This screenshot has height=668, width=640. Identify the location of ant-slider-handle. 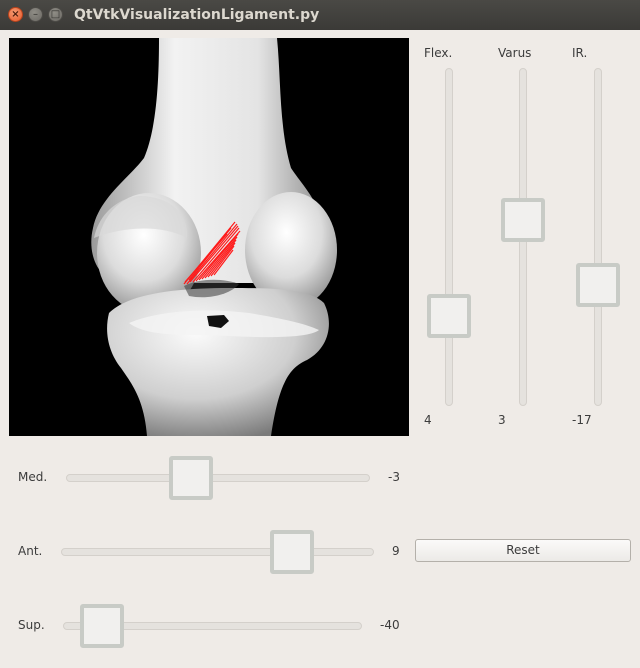
(292, 552).